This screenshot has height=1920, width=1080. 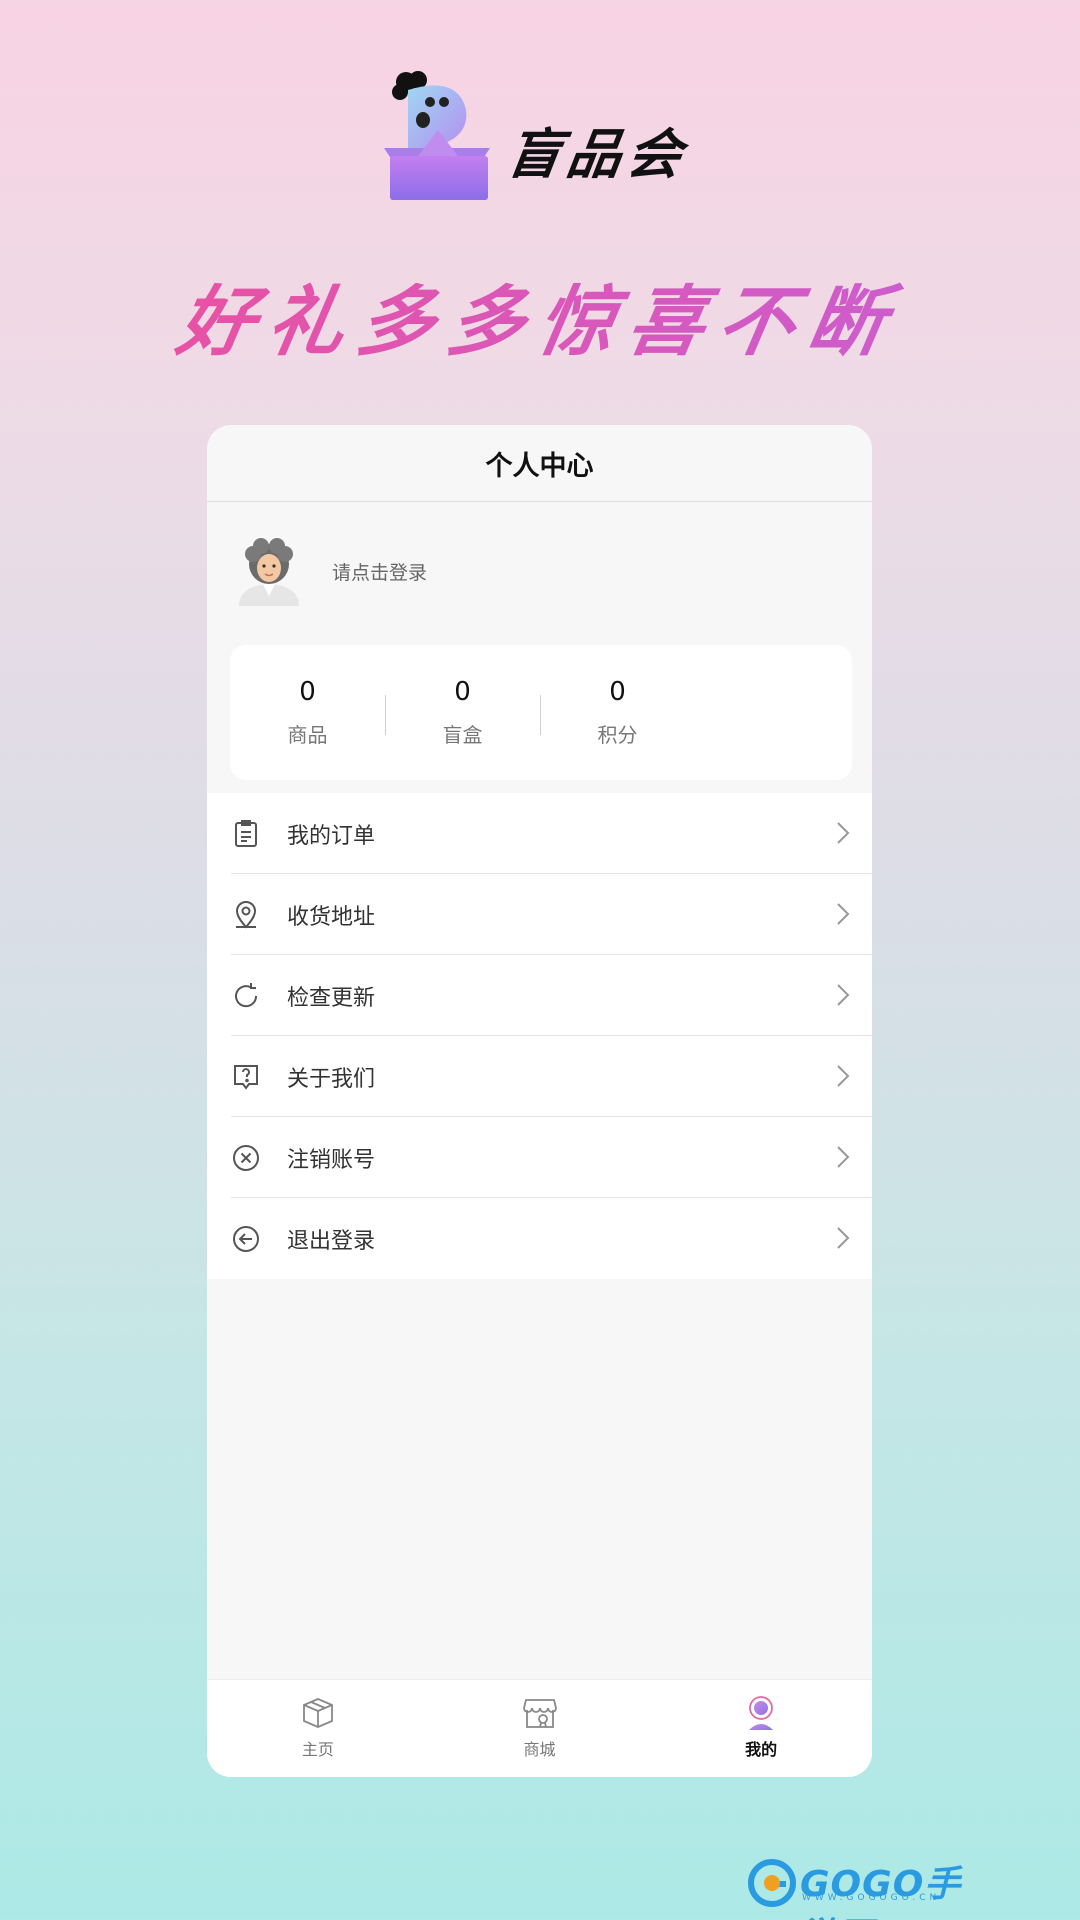 I want to click on help-icon, so click(x=246, y=1077).